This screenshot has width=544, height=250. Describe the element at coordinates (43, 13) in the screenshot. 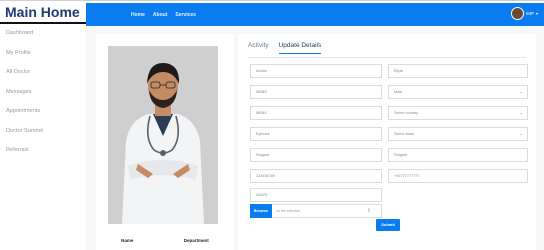

I see `brand-title: Main Home` at that location.